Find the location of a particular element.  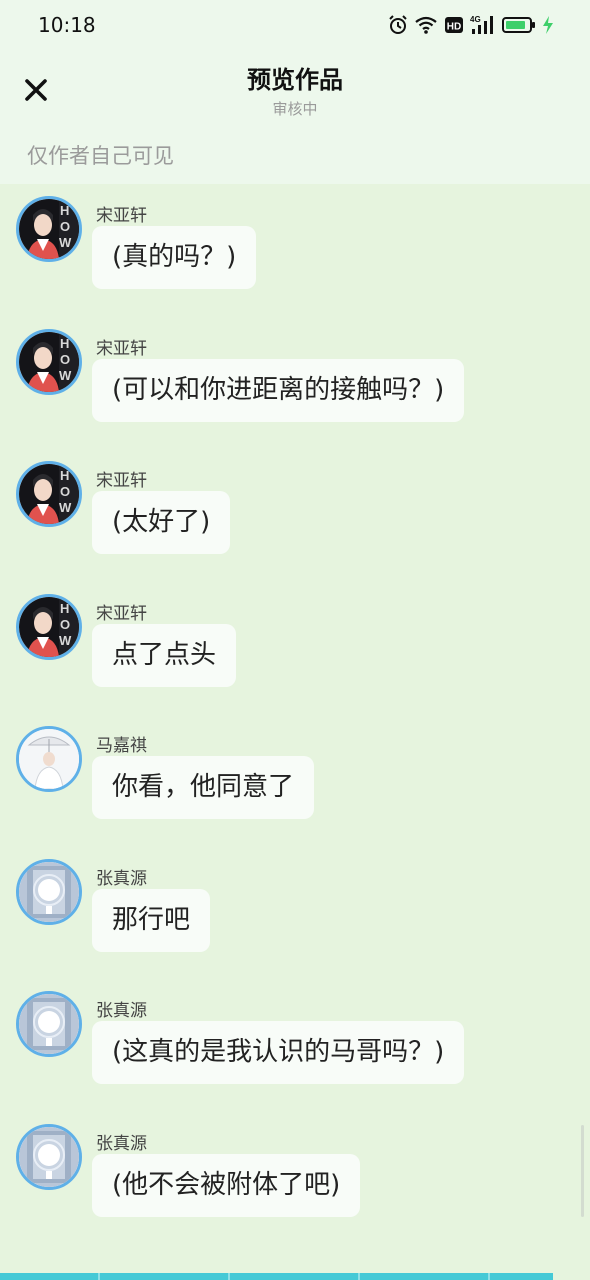

message-row: H O W 宋亚轩 (可以和你进距离的接触吗？) is located at coordinates (295, 383).